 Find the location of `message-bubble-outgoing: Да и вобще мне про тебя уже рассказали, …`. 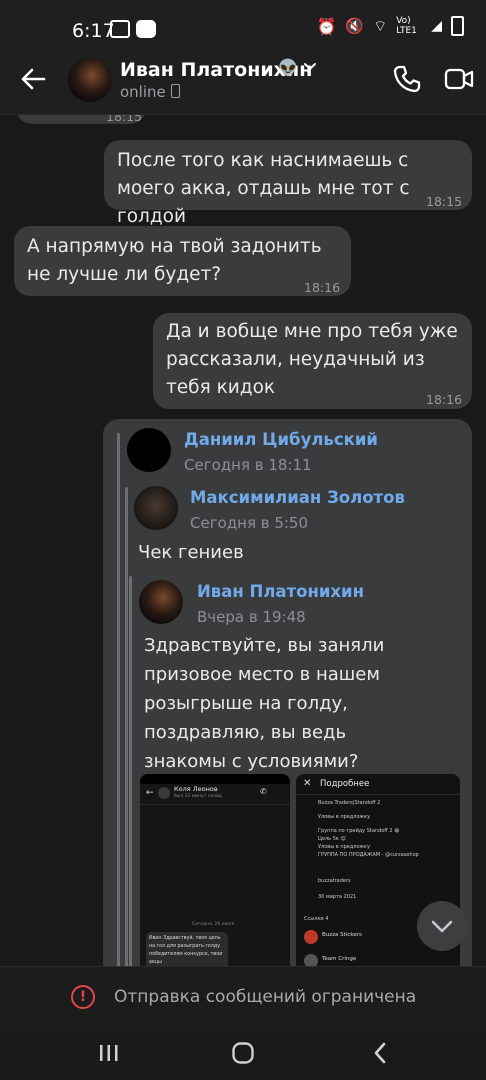

message-bubble-outgoing: Да и вобще мне про тебя уже рассказали, … is located at coordinates (312, 361).